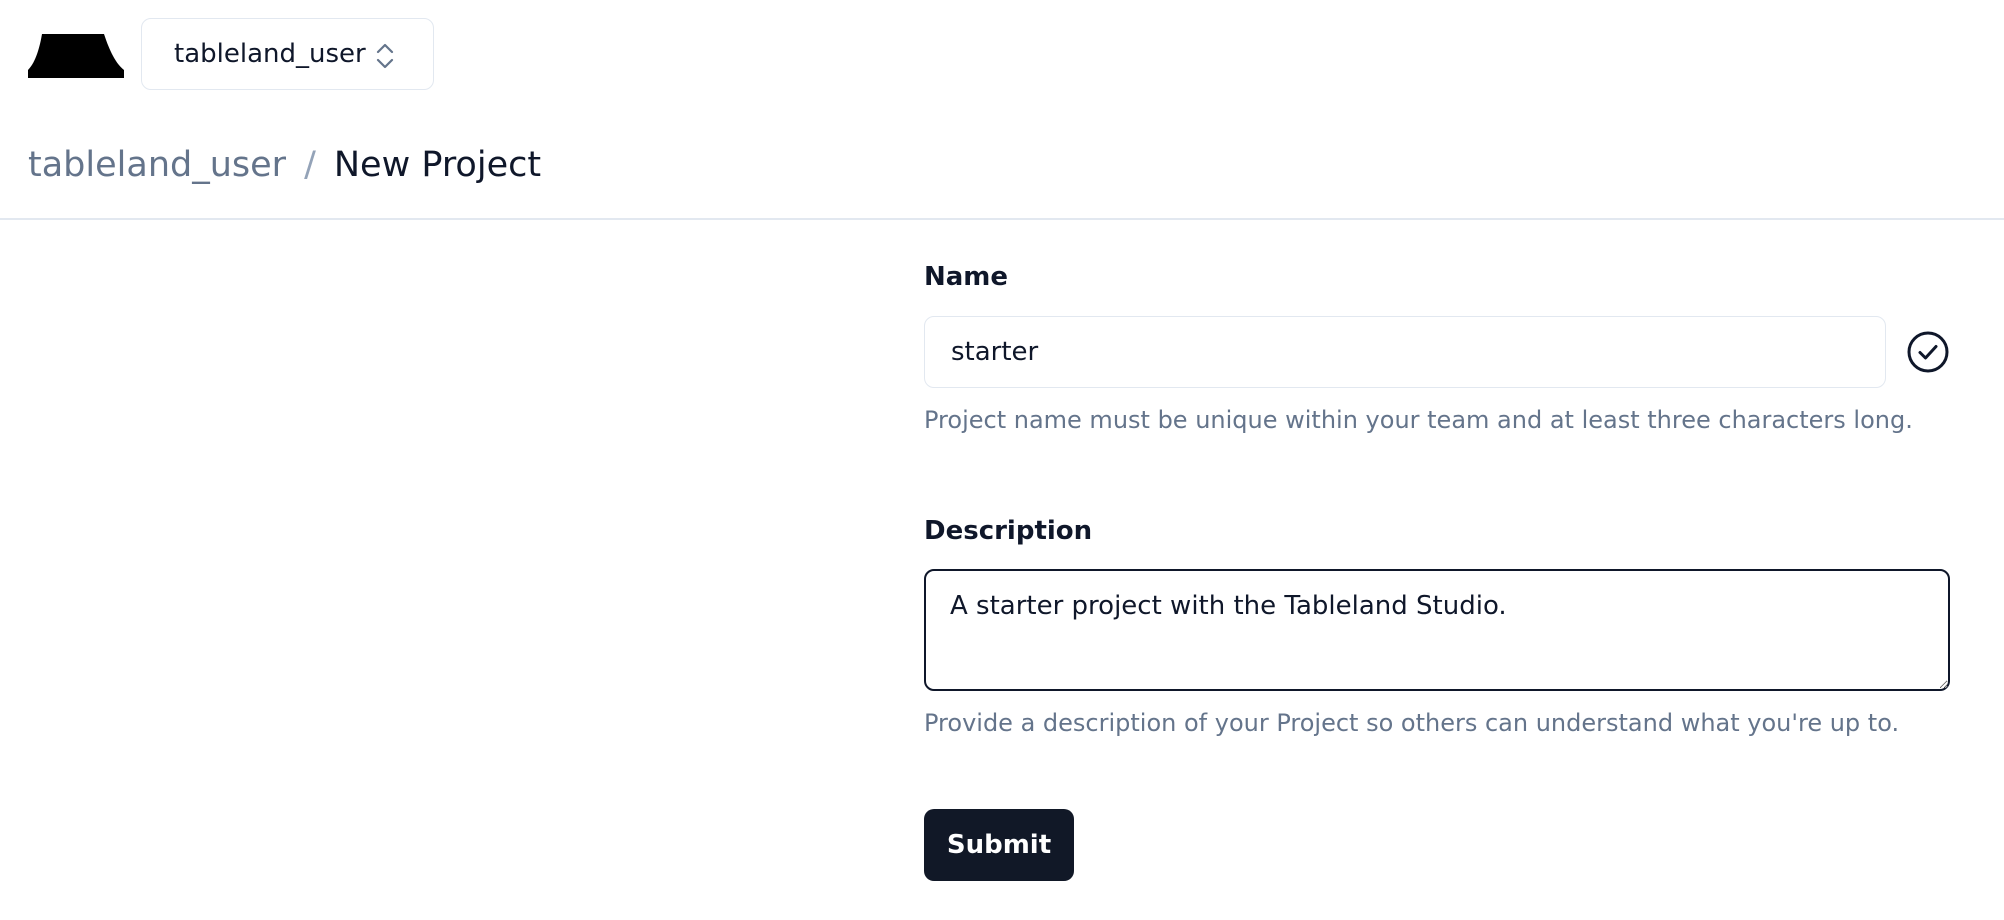 This screenshot has width=2004, height=920. What do you see at coordinates (437, 165) in the screenshot?
I see `page-title: New Project` at bounding box center [437, 165].